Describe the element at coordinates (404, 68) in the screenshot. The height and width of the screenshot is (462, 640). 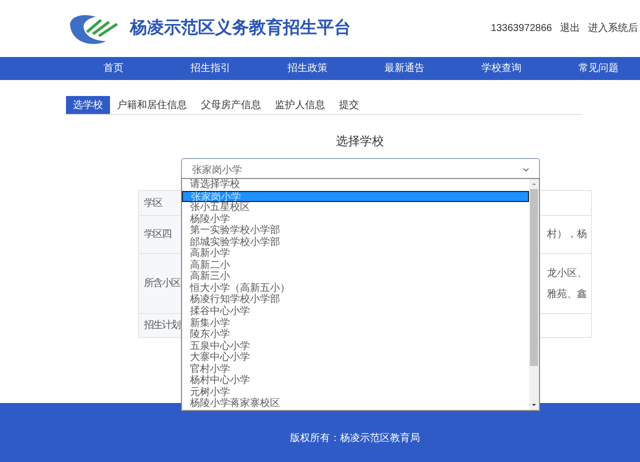
I see `nav-item: 最新通告` at that location.